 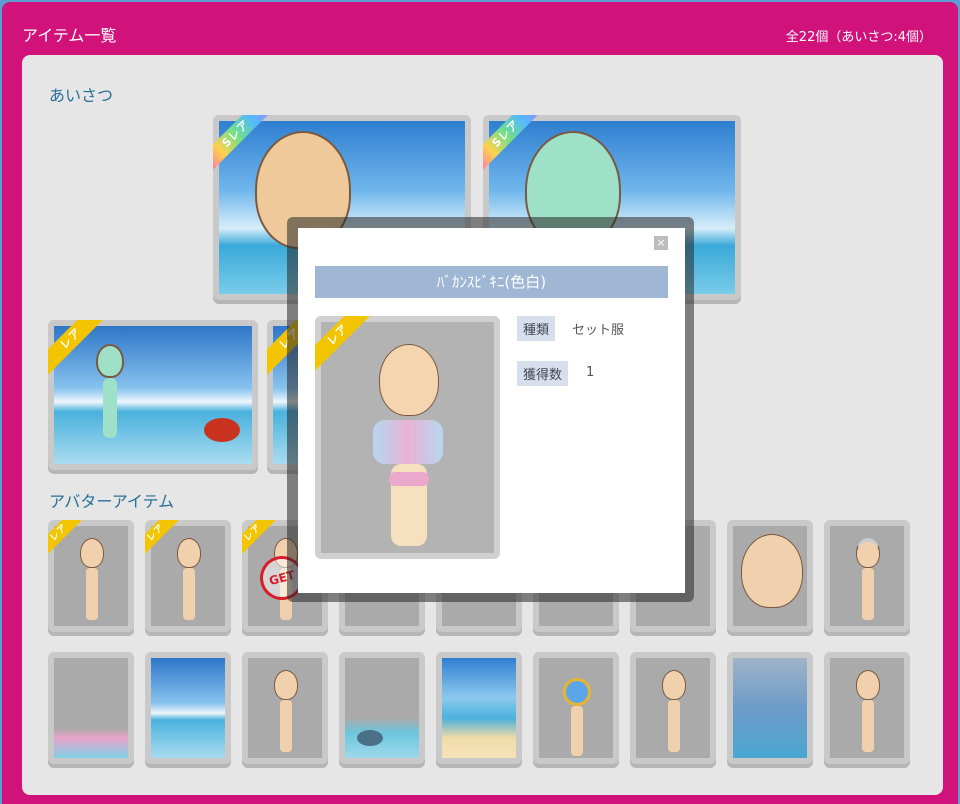 What do you see at coordinates (661, 243) in the screenshot?
I see `close-icon: ×` at bounding box center [661, 243].